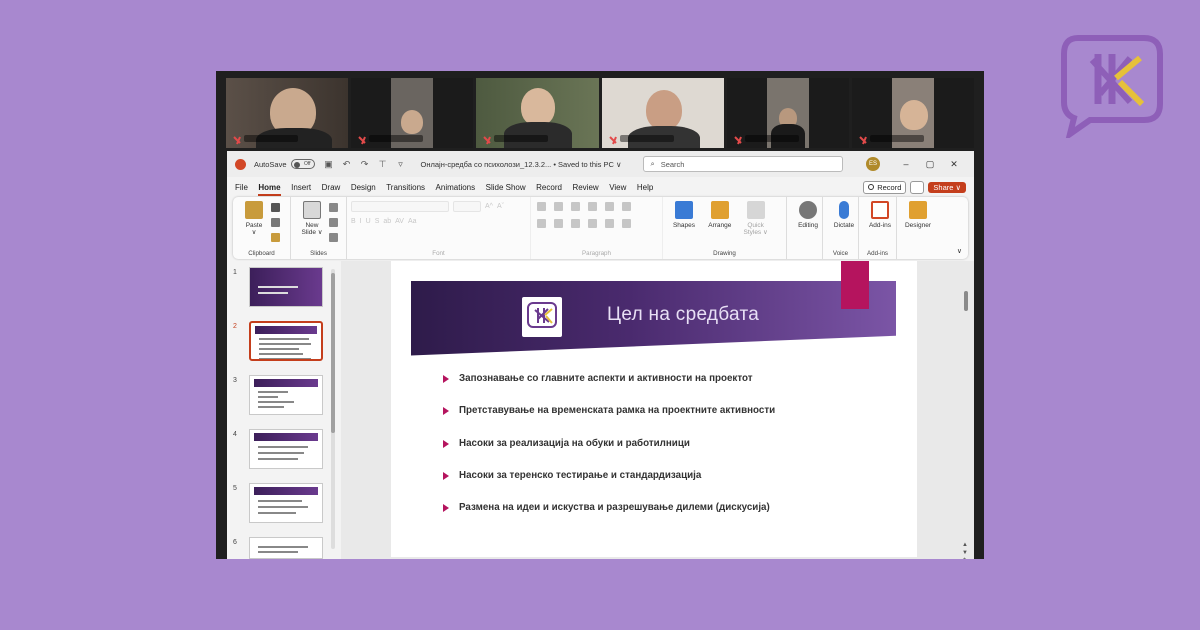 The height and width of the screenshot is (630, 1200). I want to click on align-left-icon, so click(541, 223).